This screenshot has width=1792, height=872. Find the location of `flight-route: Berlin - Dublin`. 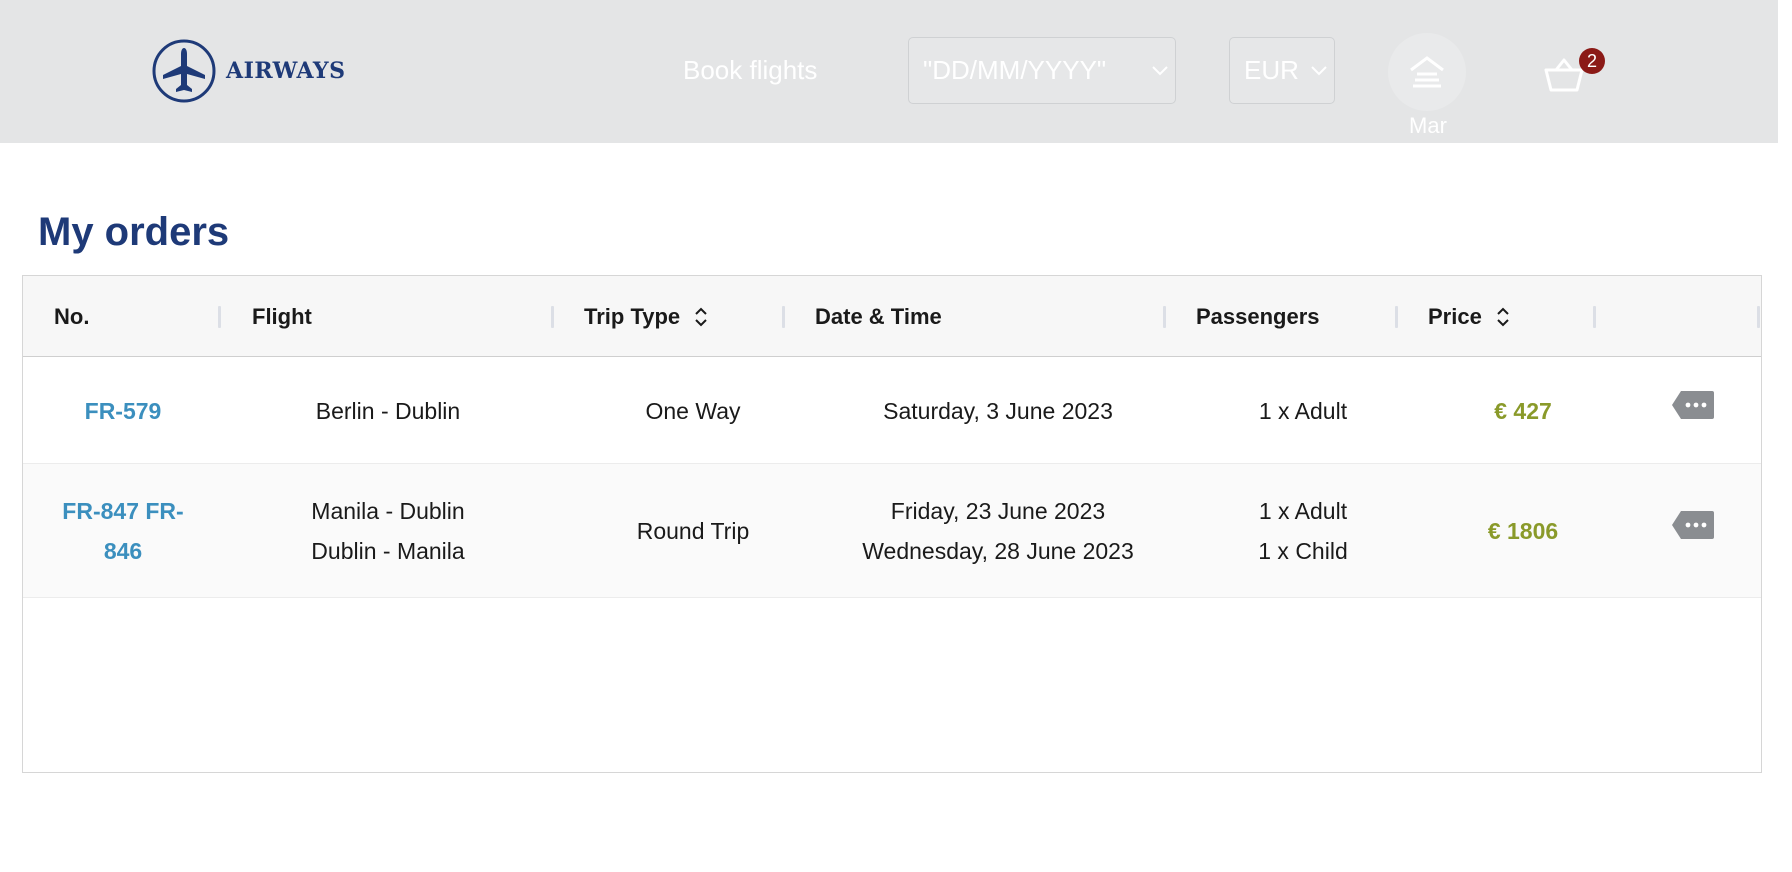

flight-route: Berlin - Dublin is located at coordinates (388, 410).